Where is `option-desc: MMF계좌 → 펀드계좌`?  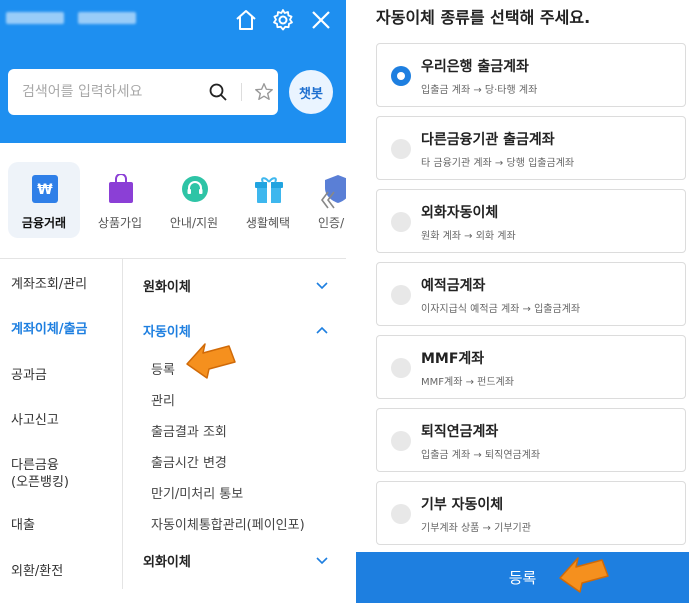
option-desc: MMF계좌 → 펀드계좌 is located at coordinates (467, 382).